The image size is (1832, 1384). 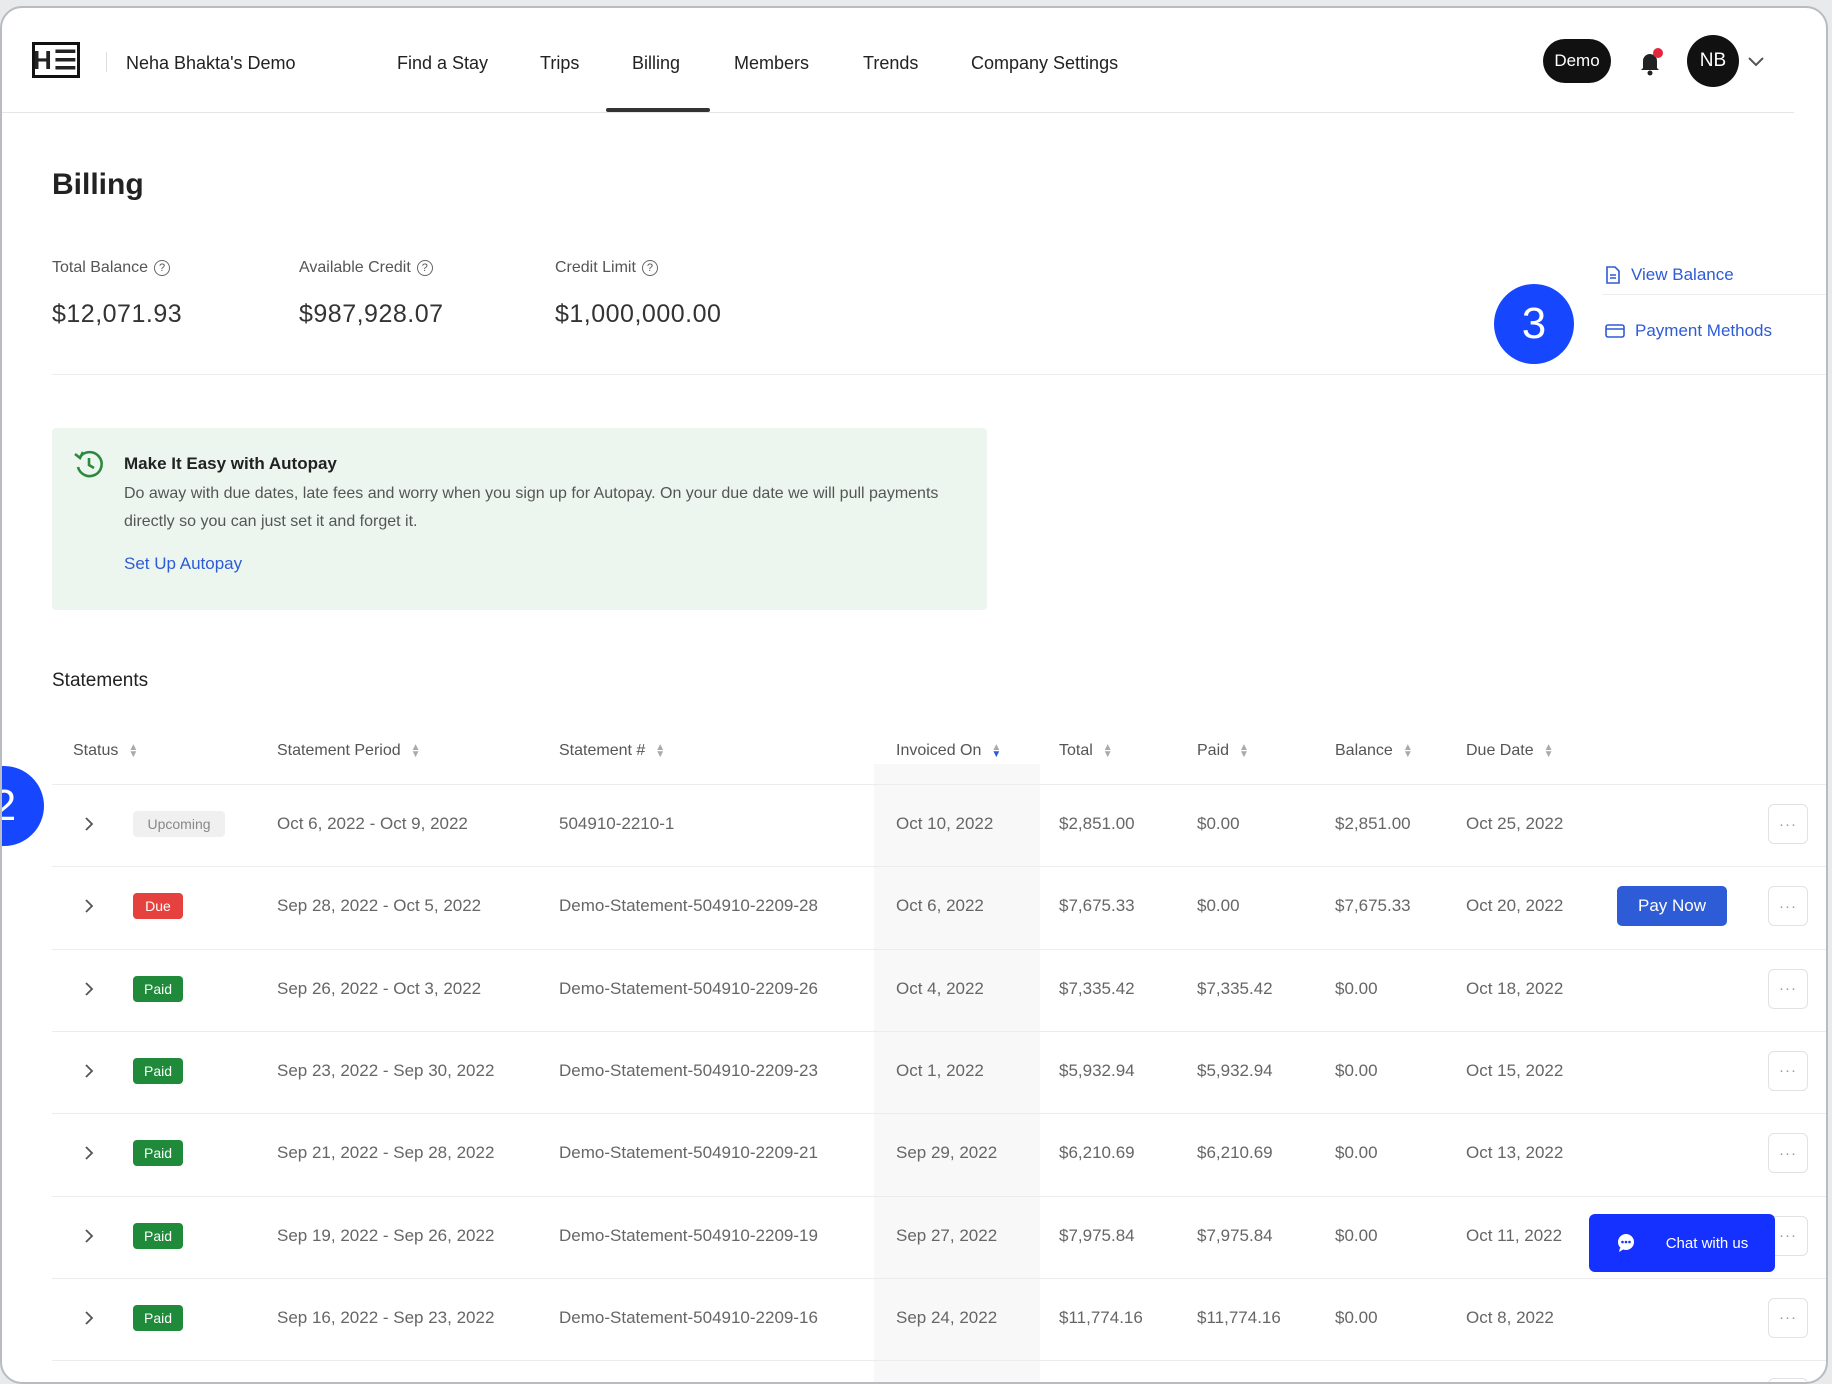 I want to click on cell-due: Oct 11, 2022, so click(x=1514, y=1235).